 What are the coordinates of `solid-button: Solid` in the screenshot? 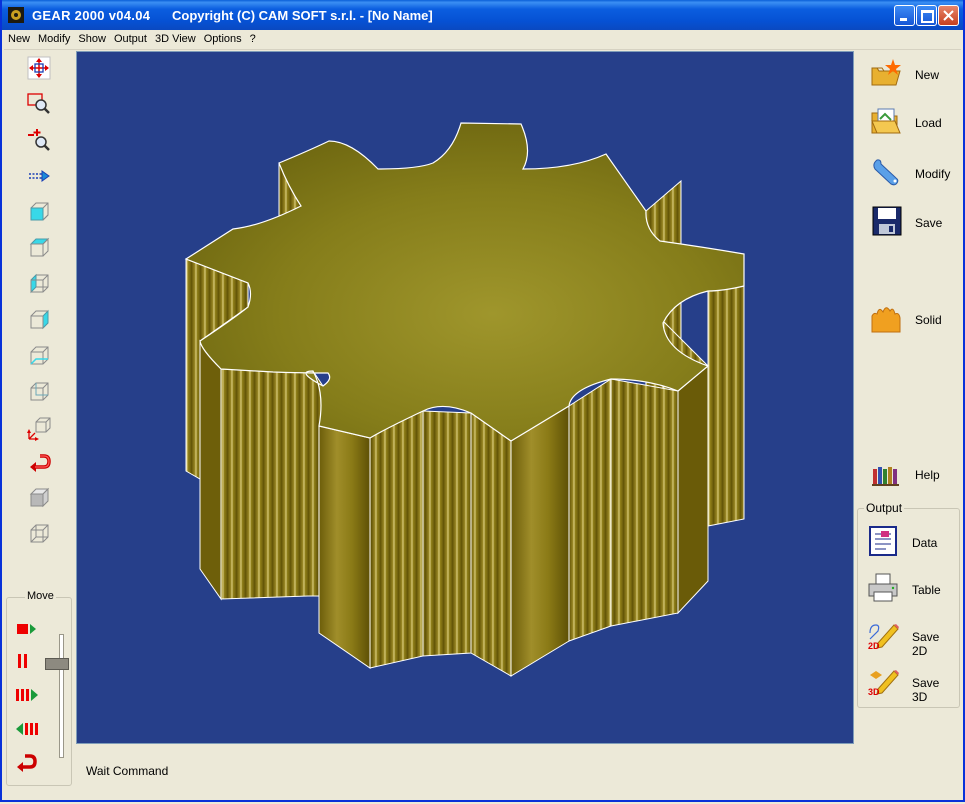 It's located at (911, 318).